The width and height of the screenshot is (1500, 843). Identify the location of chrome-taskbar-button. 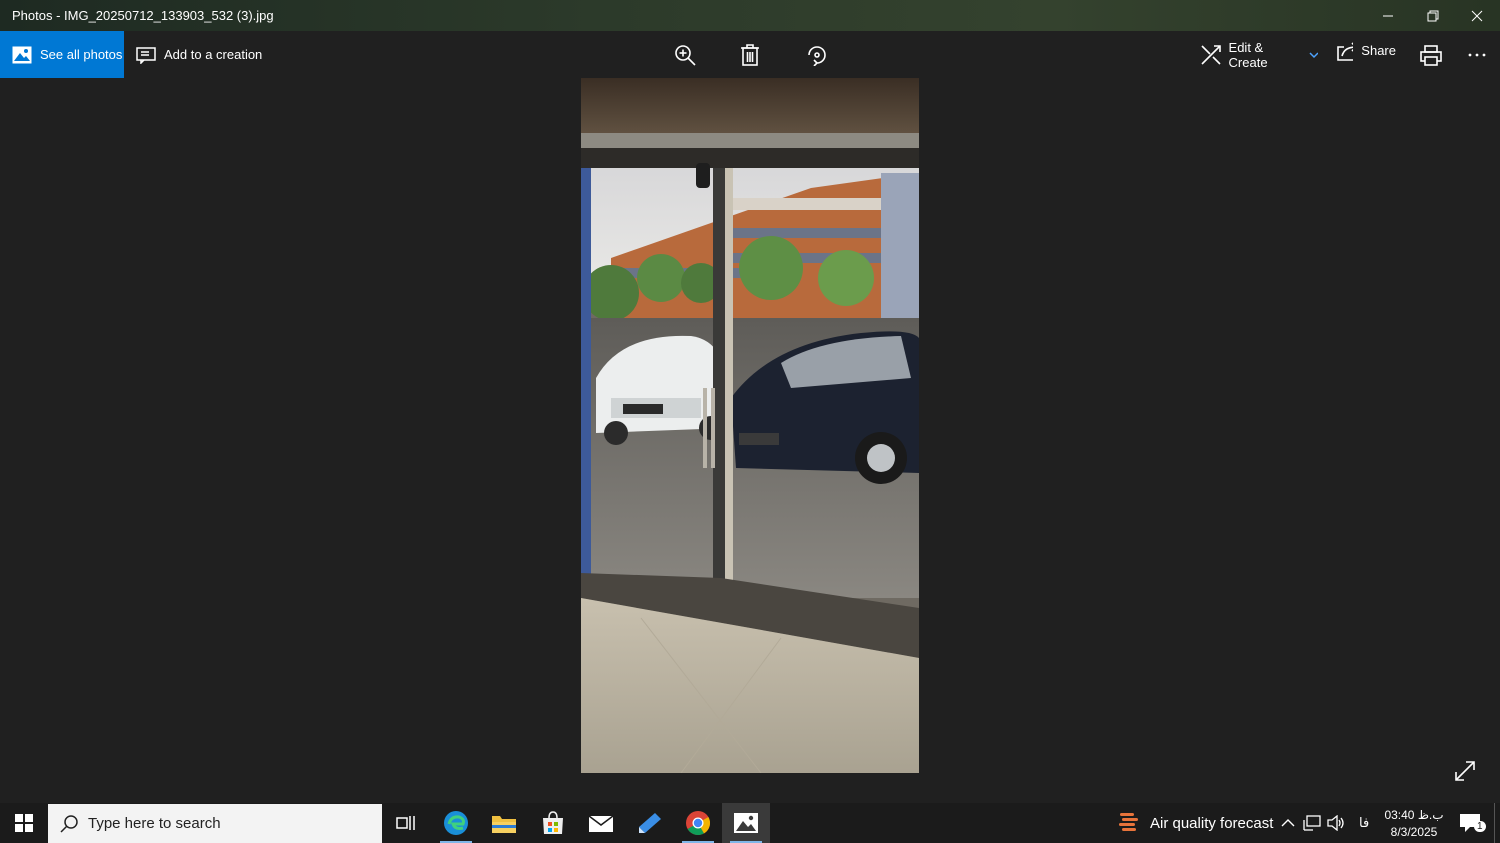
(698, 823).